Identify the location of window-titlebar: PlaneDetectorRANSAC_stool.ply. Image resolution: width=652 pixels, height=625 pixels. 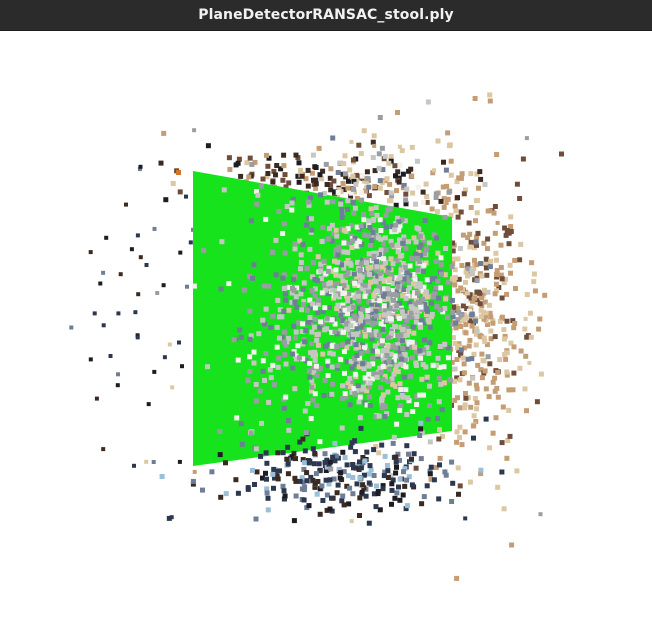
(326, 15).